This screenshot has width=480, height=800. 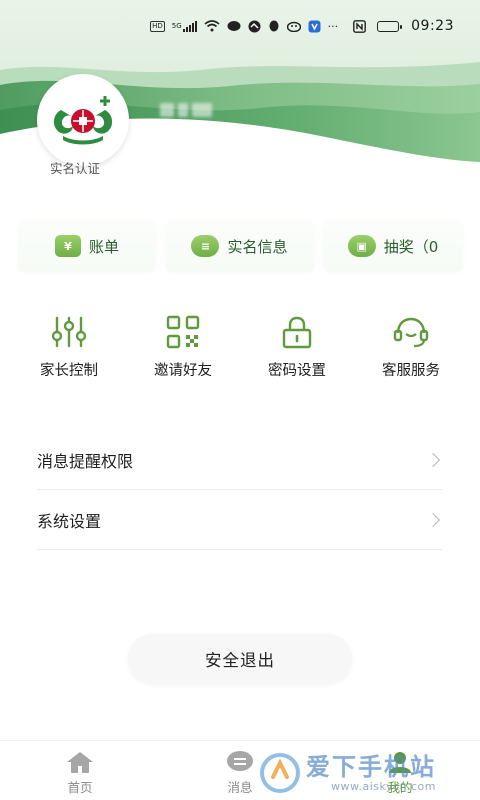 I want to click on wechat-icon, so click(x=234, y=26).